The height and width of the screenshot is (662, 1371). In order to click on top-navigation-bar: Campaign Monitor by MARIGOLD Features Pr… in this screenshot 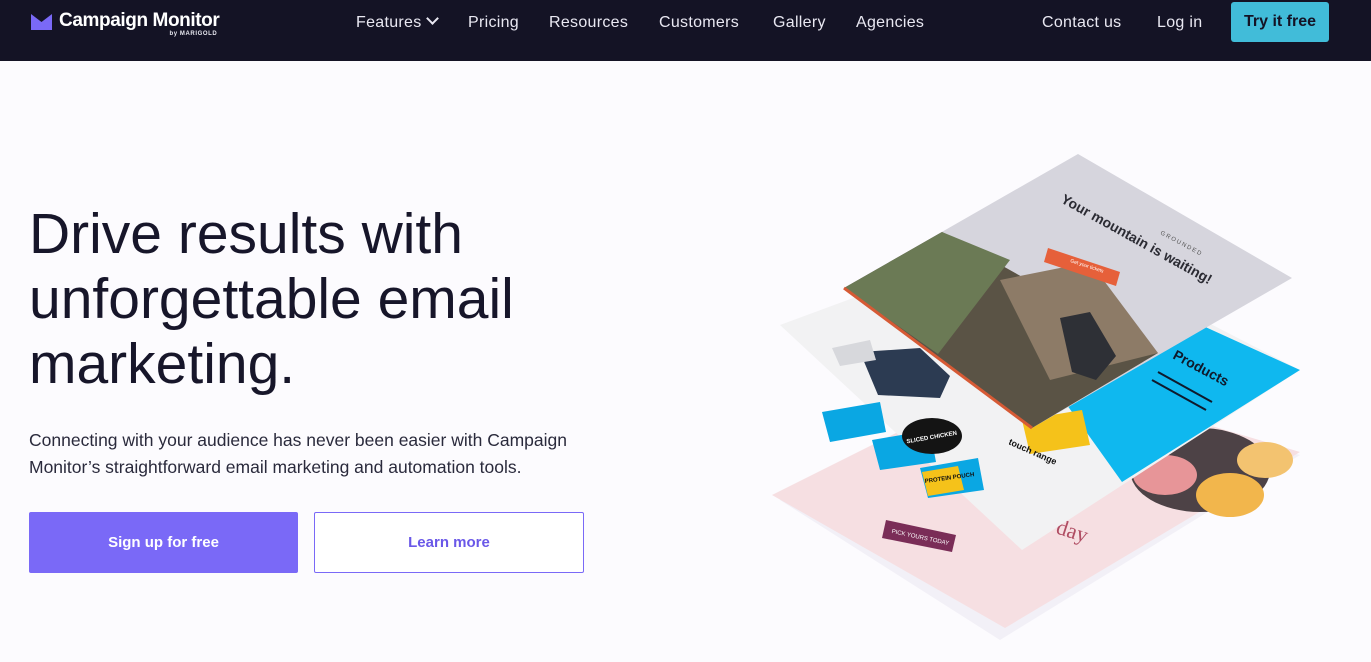, I will do `click(685, 30)`.